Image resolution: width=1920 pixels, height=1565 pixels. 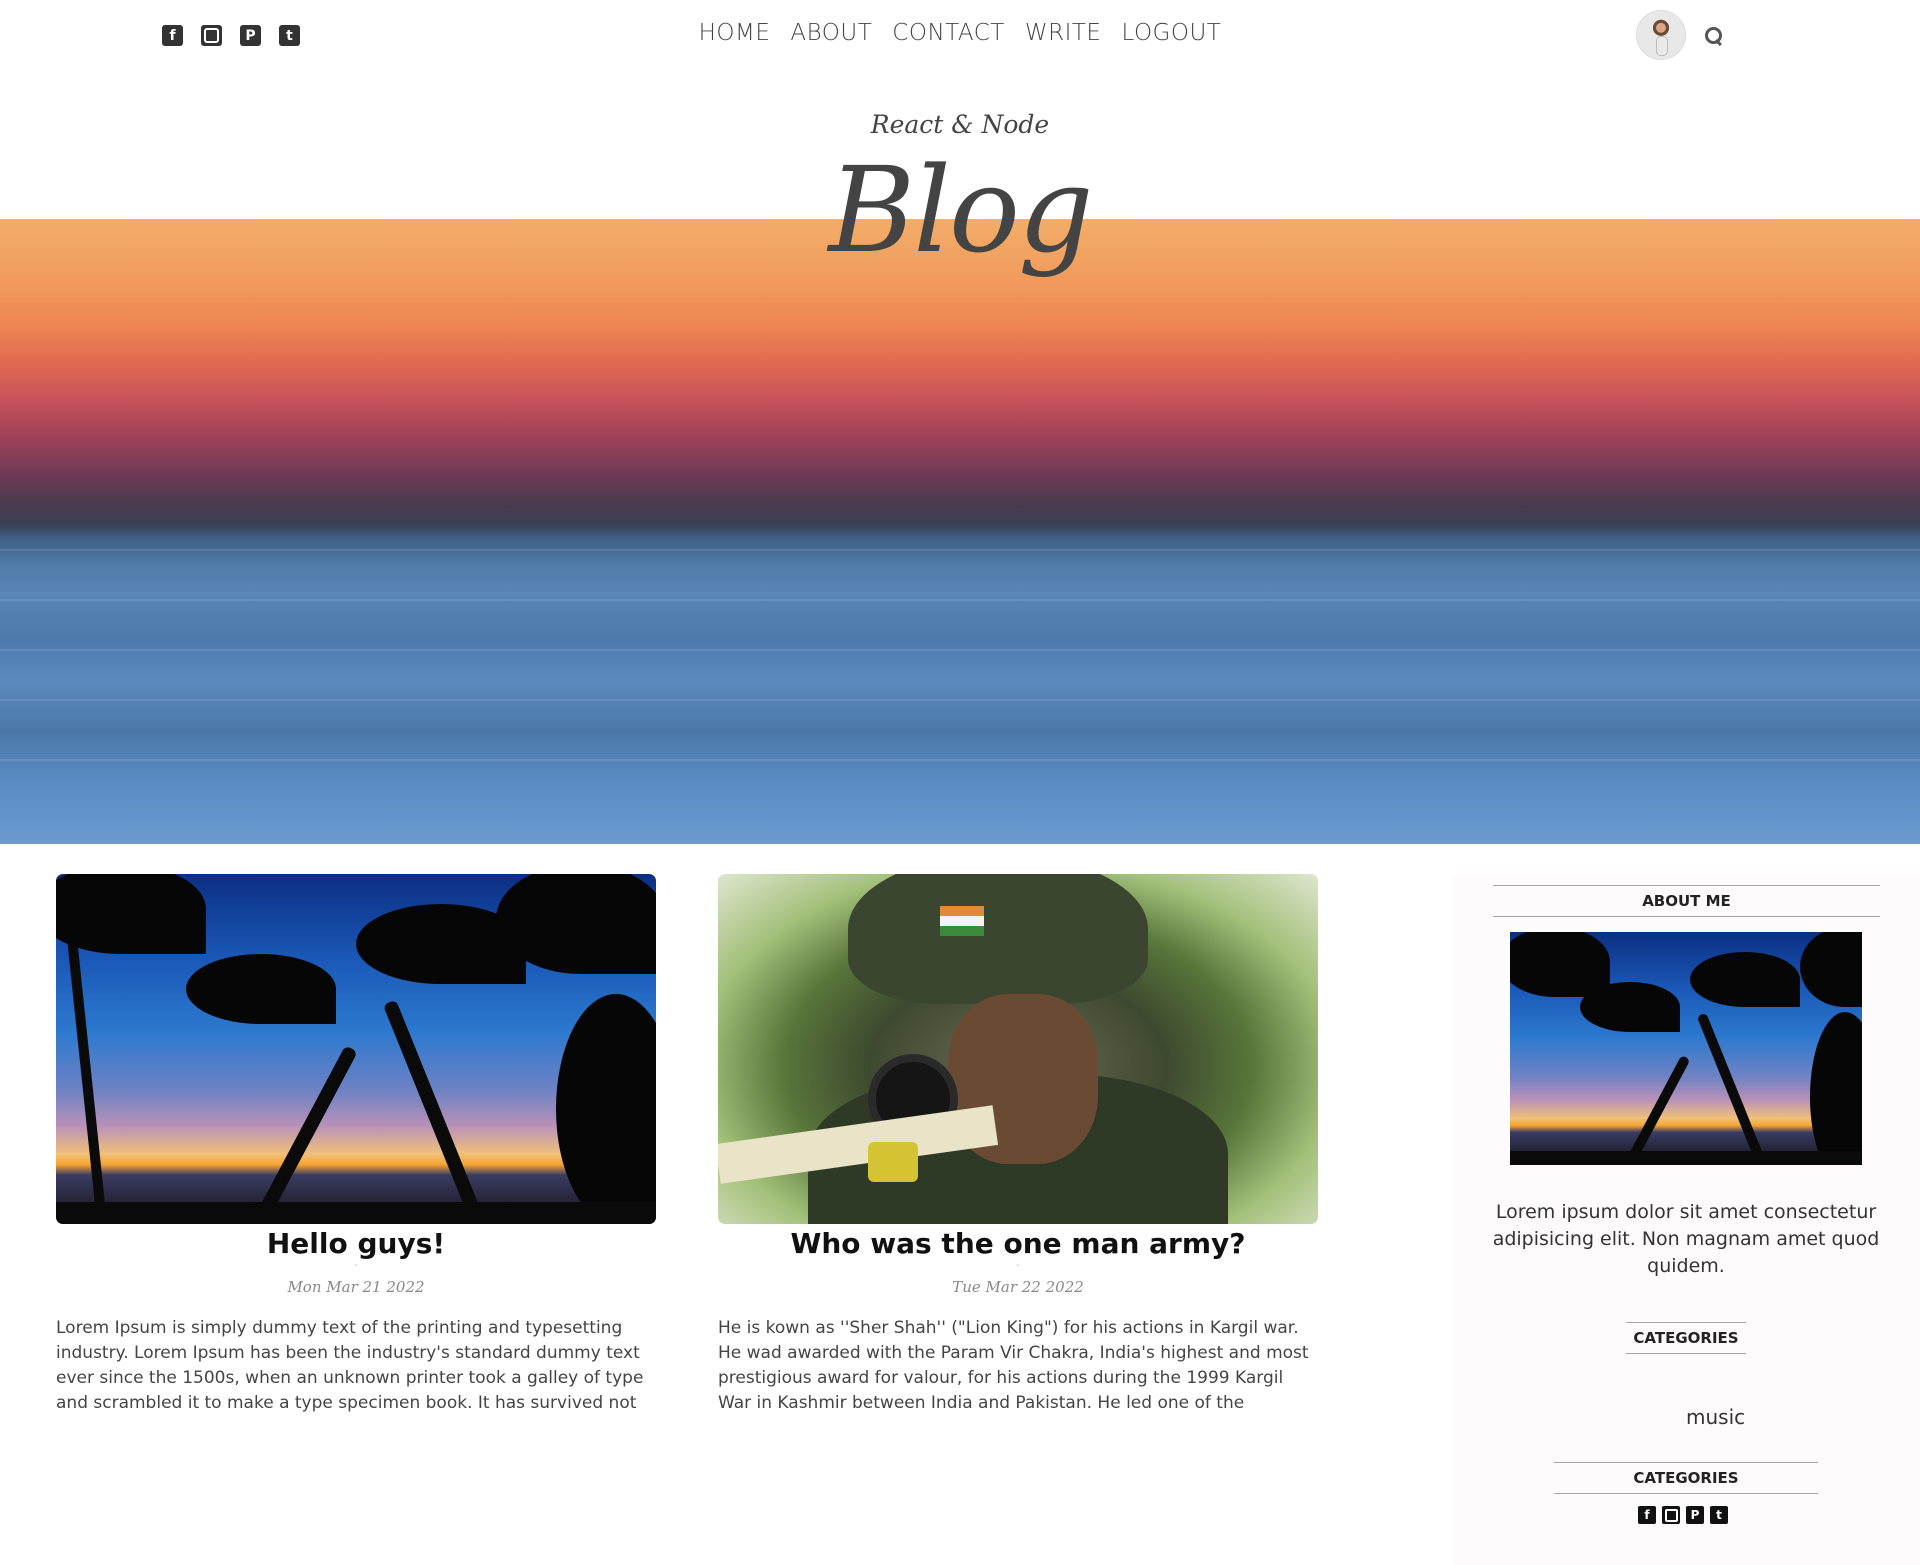 What do you see at coordinates (1714, 36) in the screenshot?
I see `search-icon` at bounding box center [1714, 36].